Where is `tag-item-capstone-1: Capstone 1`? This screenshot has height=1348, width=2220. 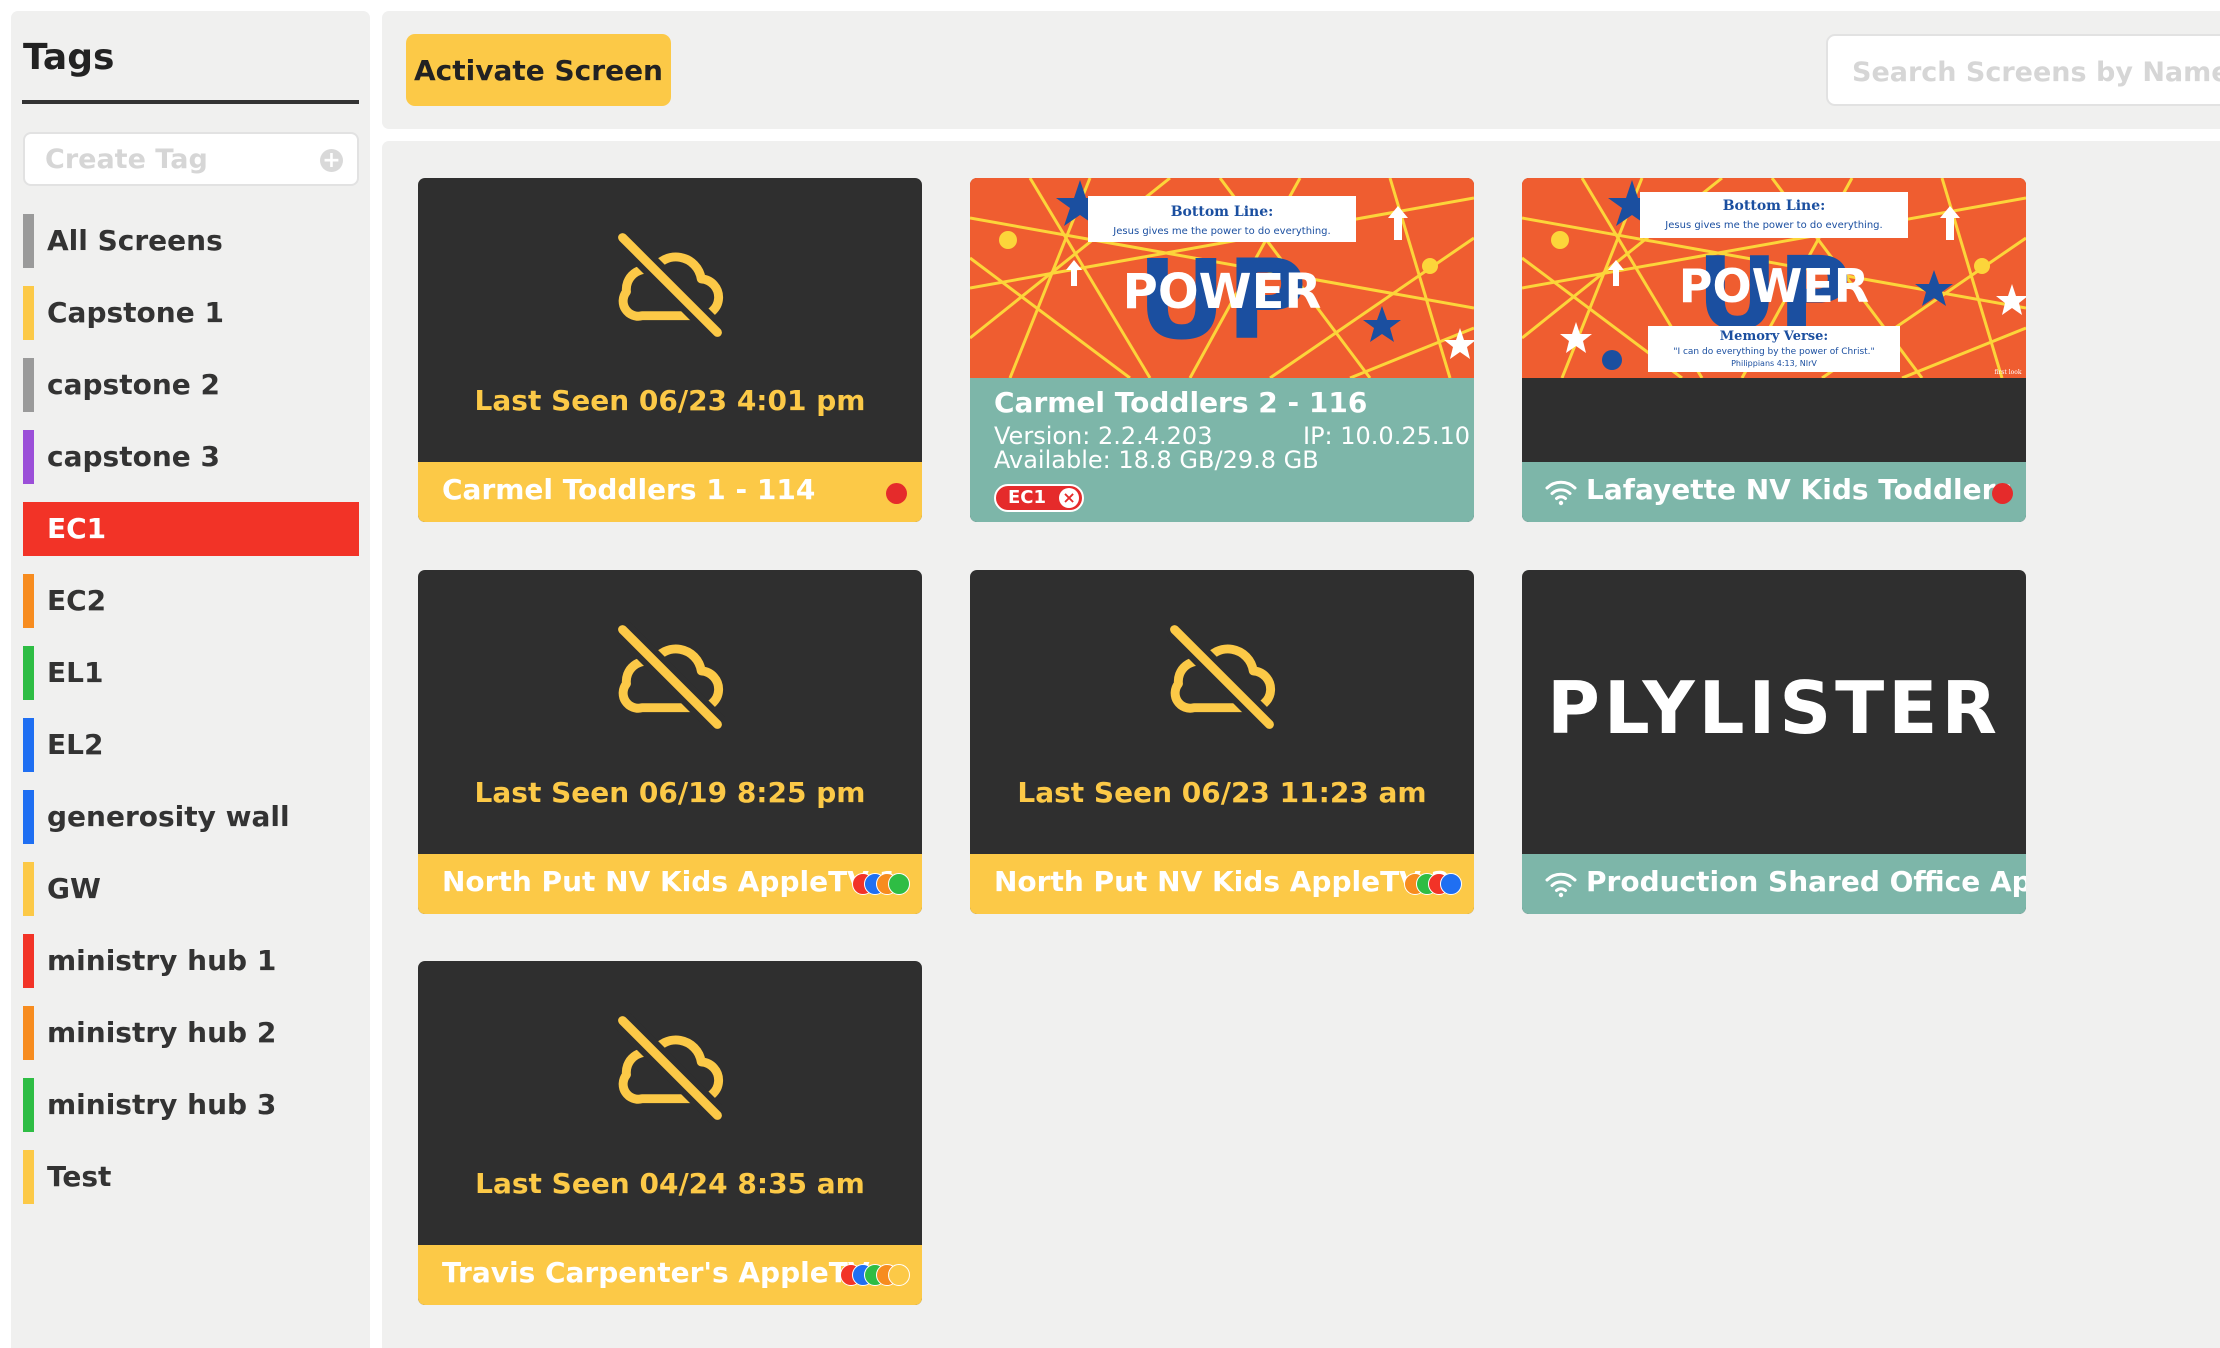 tag-item-capstone-1: Capstone 1 is located at coordinates (191, 312).